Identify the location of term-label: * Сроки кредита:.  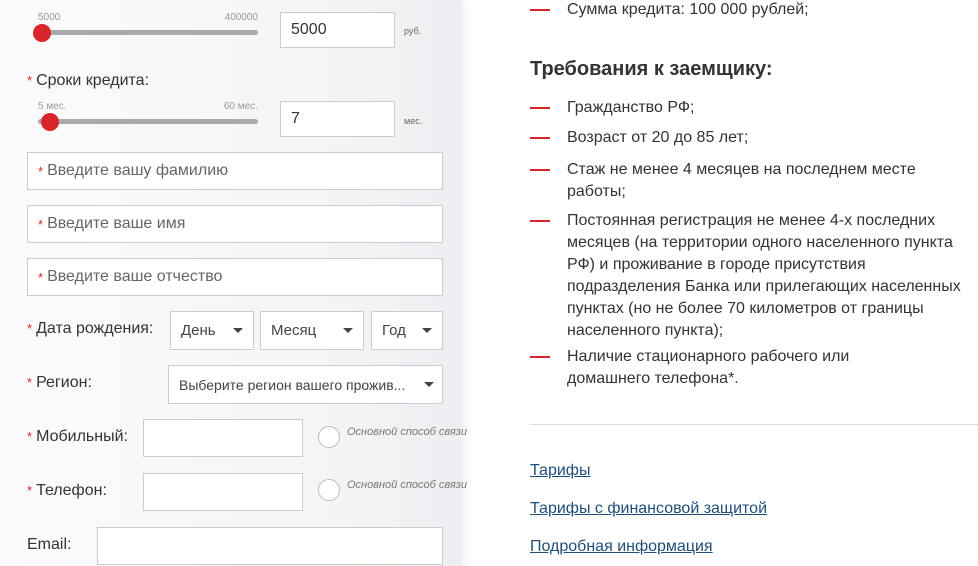
(88, 81).